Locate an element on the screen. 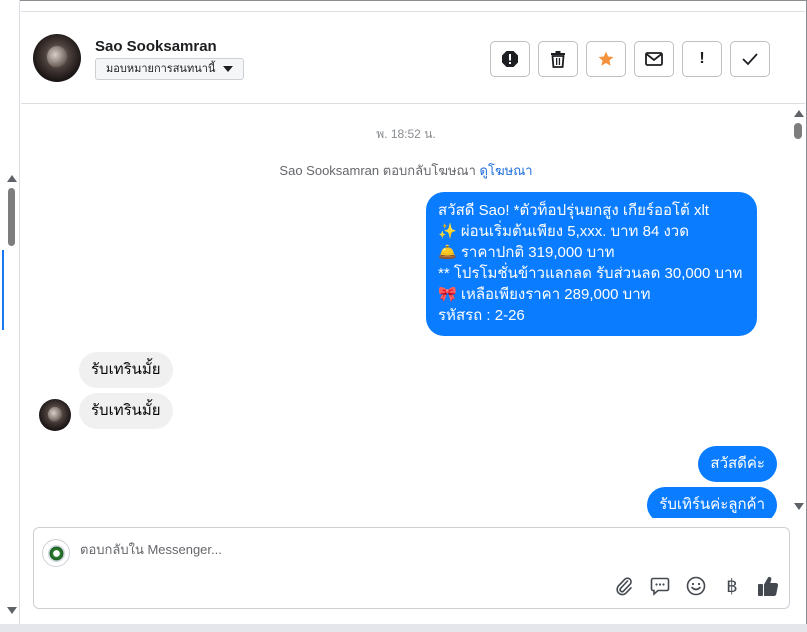  view-ad-link: ดูโฆษณา is located at coordinates (506, 170).